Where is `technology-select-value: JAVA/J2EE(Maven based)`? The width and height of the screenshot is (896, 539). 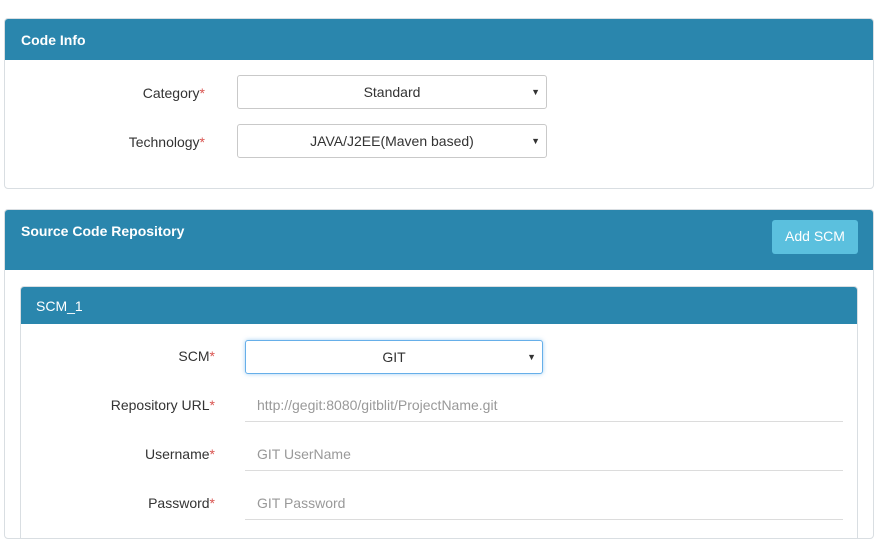 technology-select-value: JAVA/J2EE(Maven based) is located at coordinates (392, 141).